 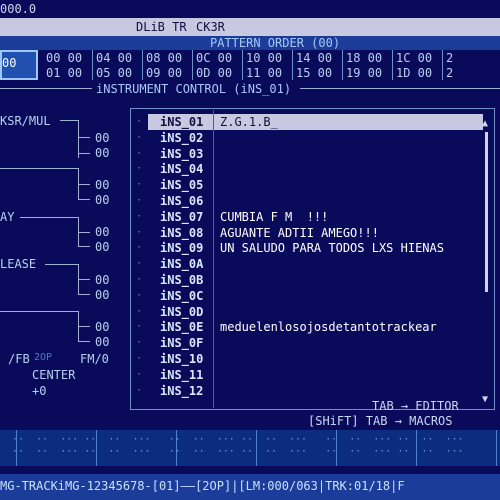 What do you see at coordinates (25, 121) in the screenshot?
I see `ksr-mul-label: KSR/MUL` at bounding box center [25, 121].